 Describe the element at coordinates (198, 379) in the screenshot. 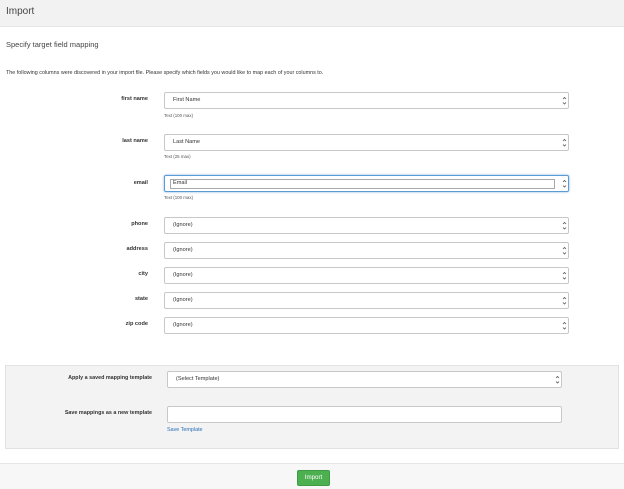

I see `selected-value: (Select Template)` at that location.